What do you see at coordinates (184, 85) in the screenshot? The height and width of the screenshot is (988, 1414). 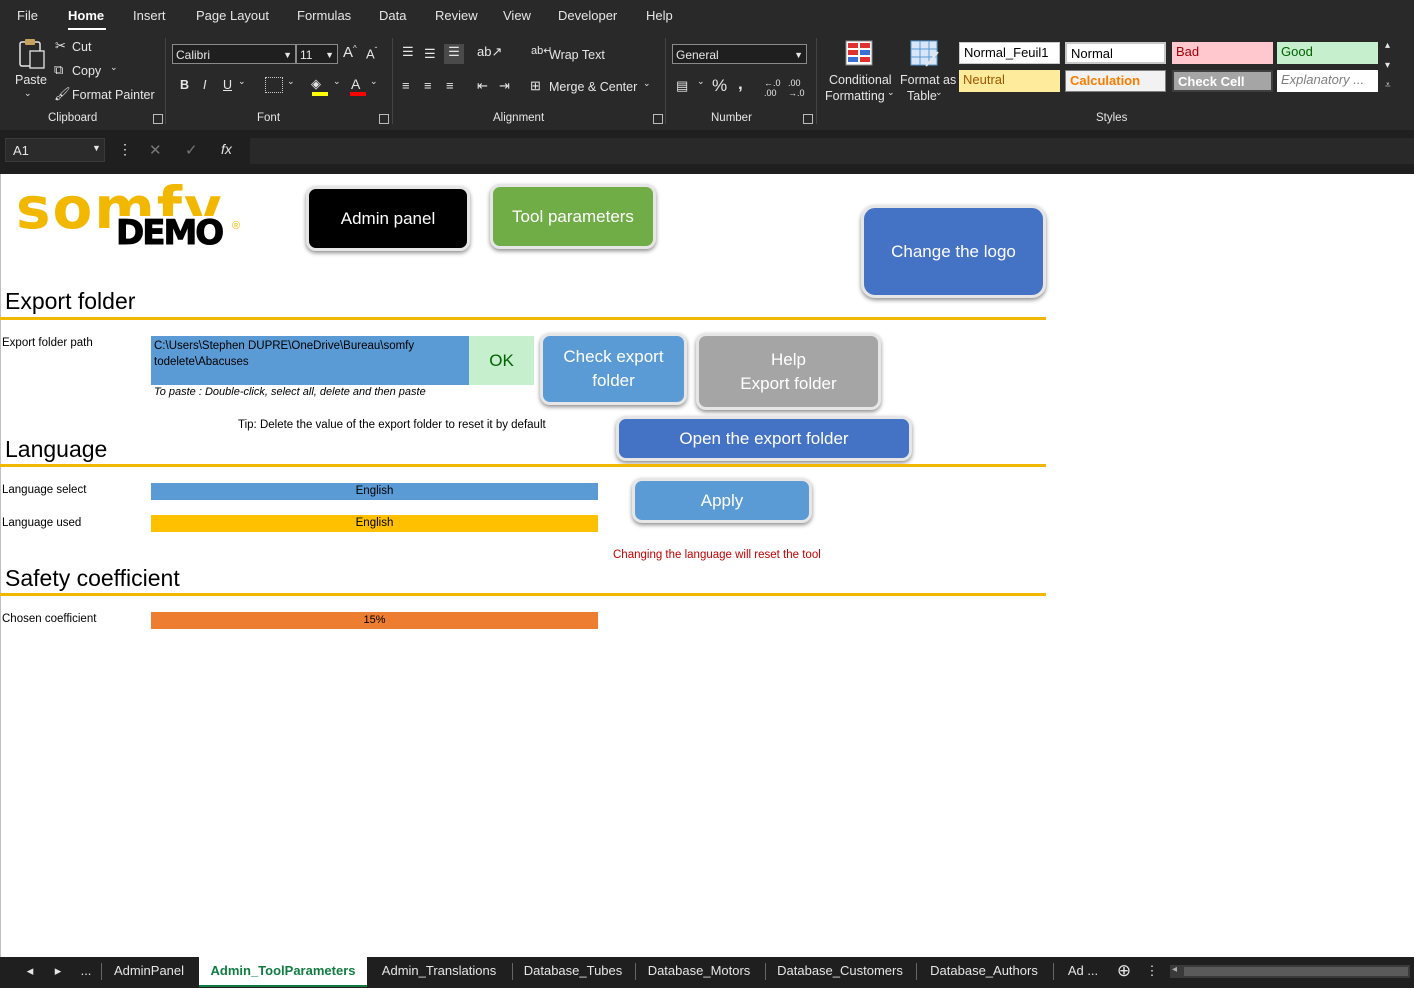 I see `bold-button: B` at bounding box center [184, 85].